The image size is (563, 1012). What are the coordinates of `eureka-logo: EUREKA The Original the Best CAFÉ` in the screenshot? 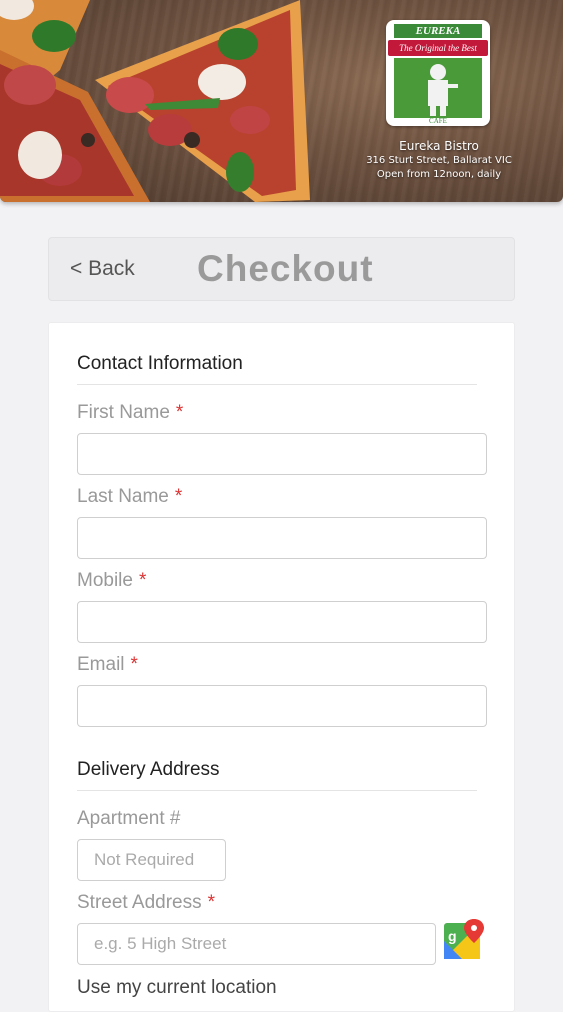 It's located at (438, 73).